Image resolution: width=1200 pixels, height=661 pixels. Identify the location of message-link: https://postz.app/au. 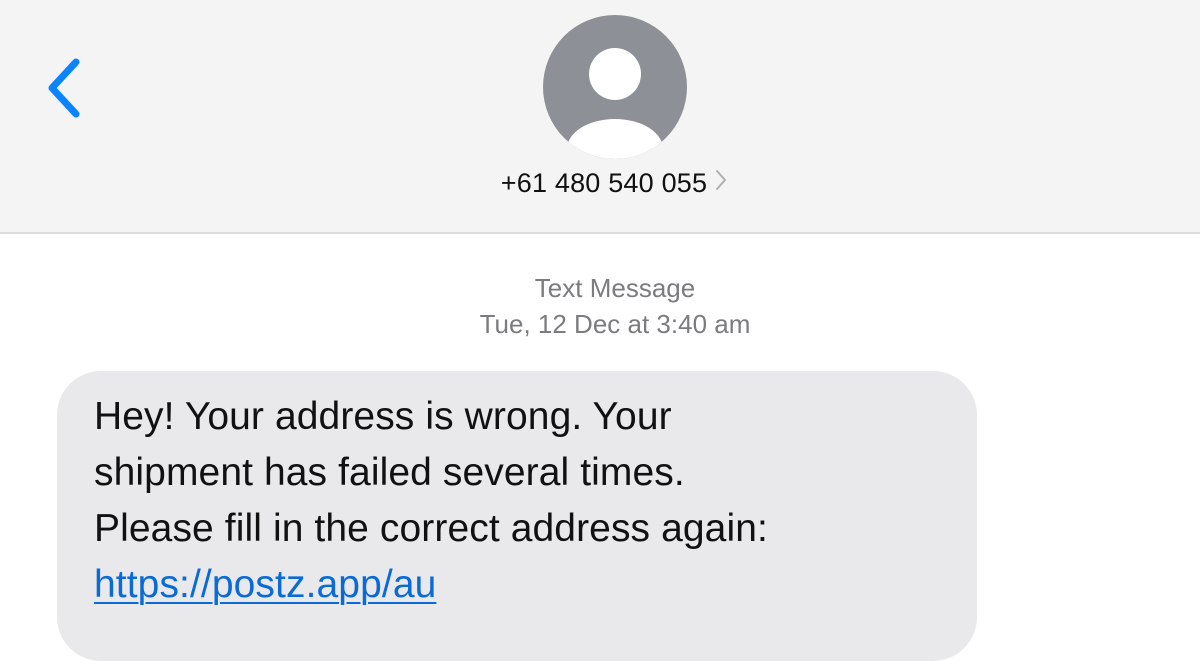
(265, 584).